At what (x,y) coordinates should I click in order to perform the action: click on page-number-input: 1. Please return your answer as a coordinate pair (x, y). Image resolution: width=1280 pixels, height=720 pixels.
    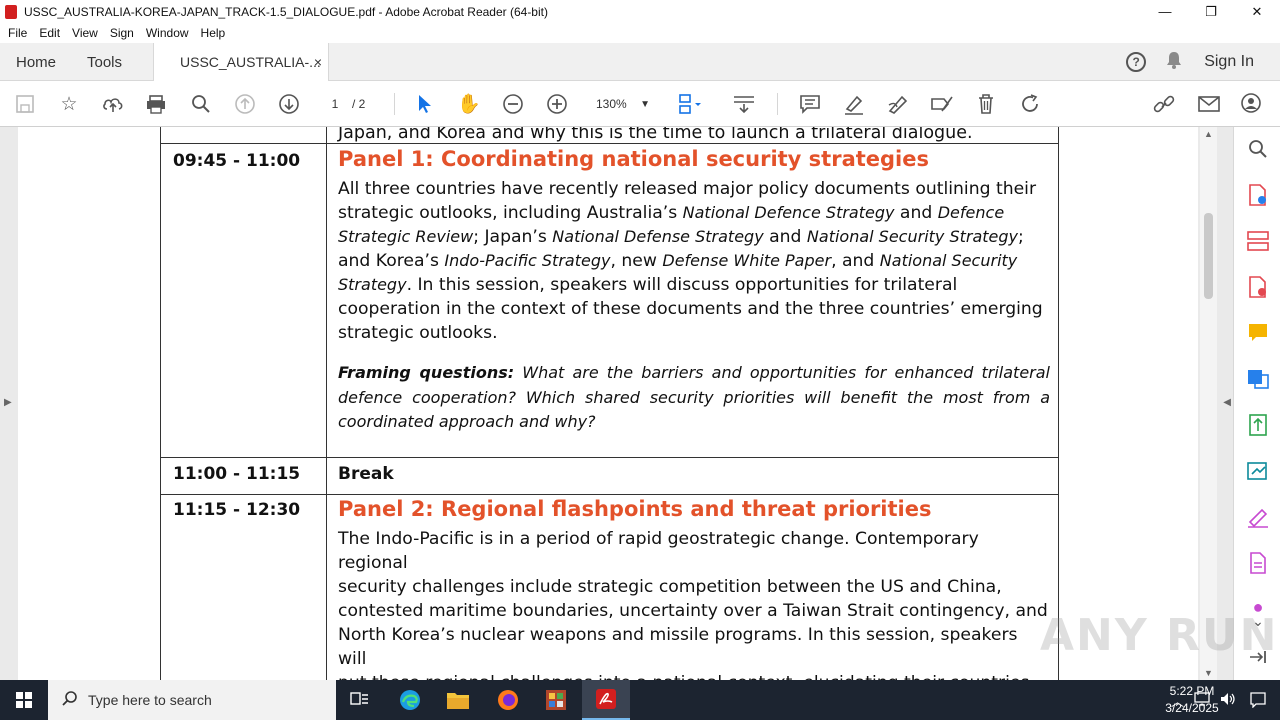
    Looking at the image, I should click on (335, 104).